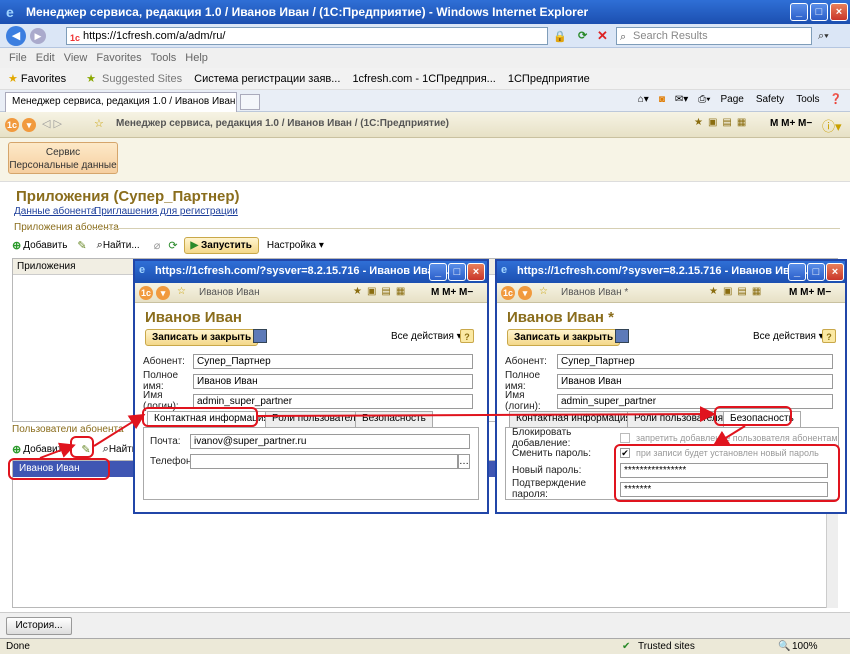  What do you see at coordinates (729, 436) in the screenshot?
I see `arrow-security-to-fields` at bounding box center [729, 436].